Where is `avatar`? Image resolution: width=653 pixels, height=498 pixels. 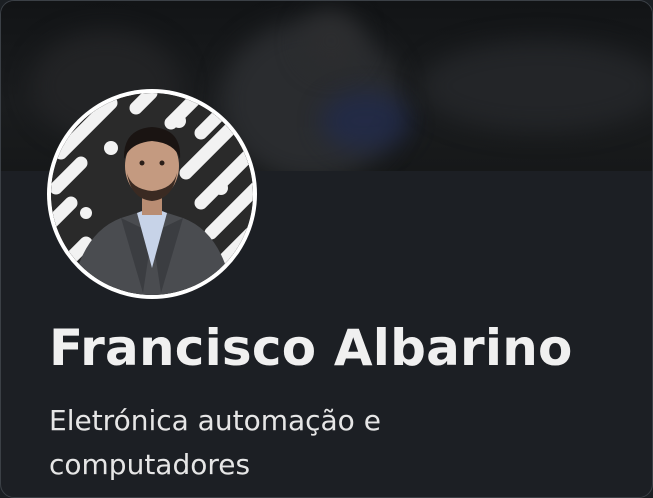
avatar is located at coordinates (152, 194).